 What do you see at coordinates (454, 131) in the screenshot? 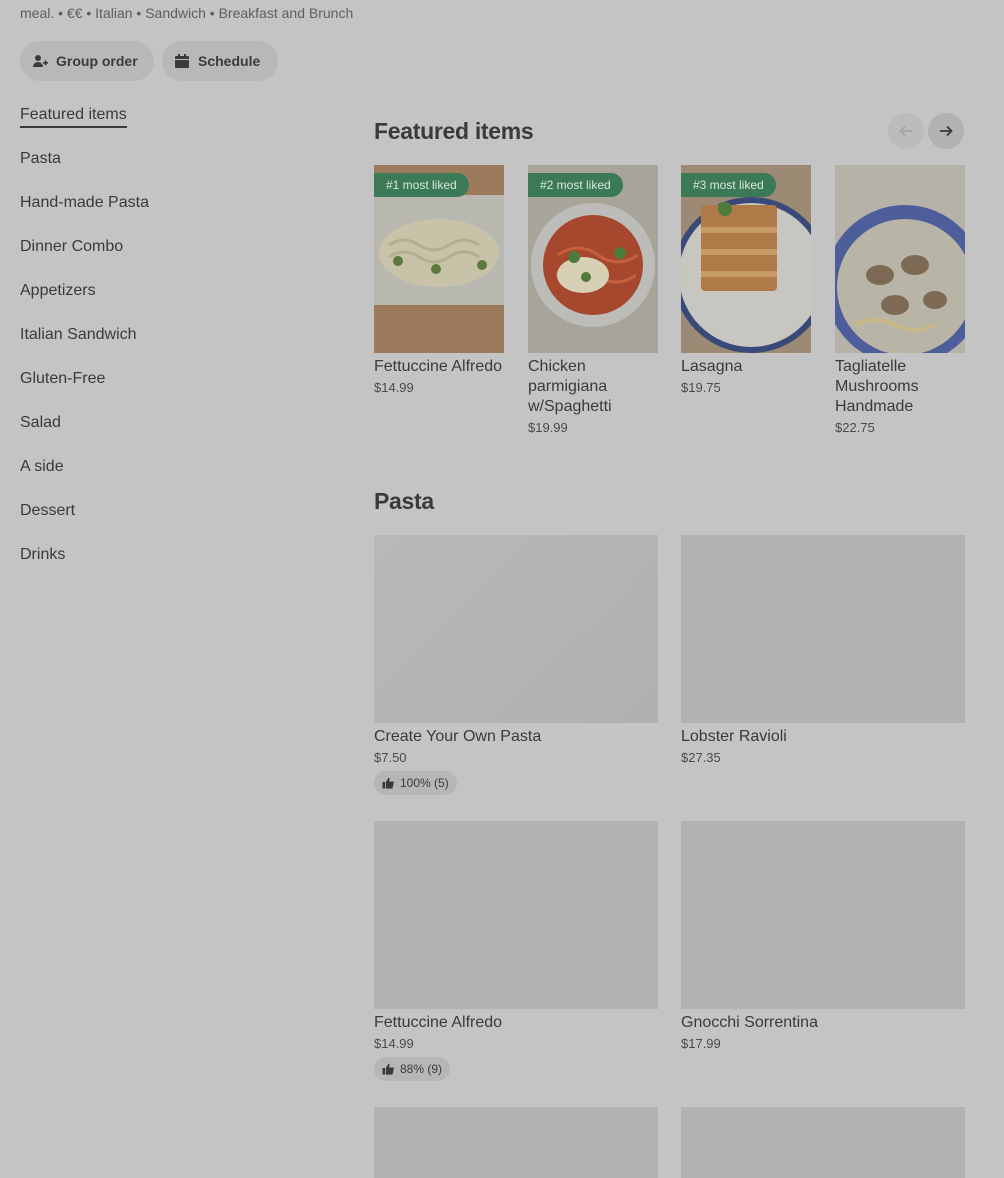
I see `featured-items-title: Featured items` at bounding box center [454, 131].